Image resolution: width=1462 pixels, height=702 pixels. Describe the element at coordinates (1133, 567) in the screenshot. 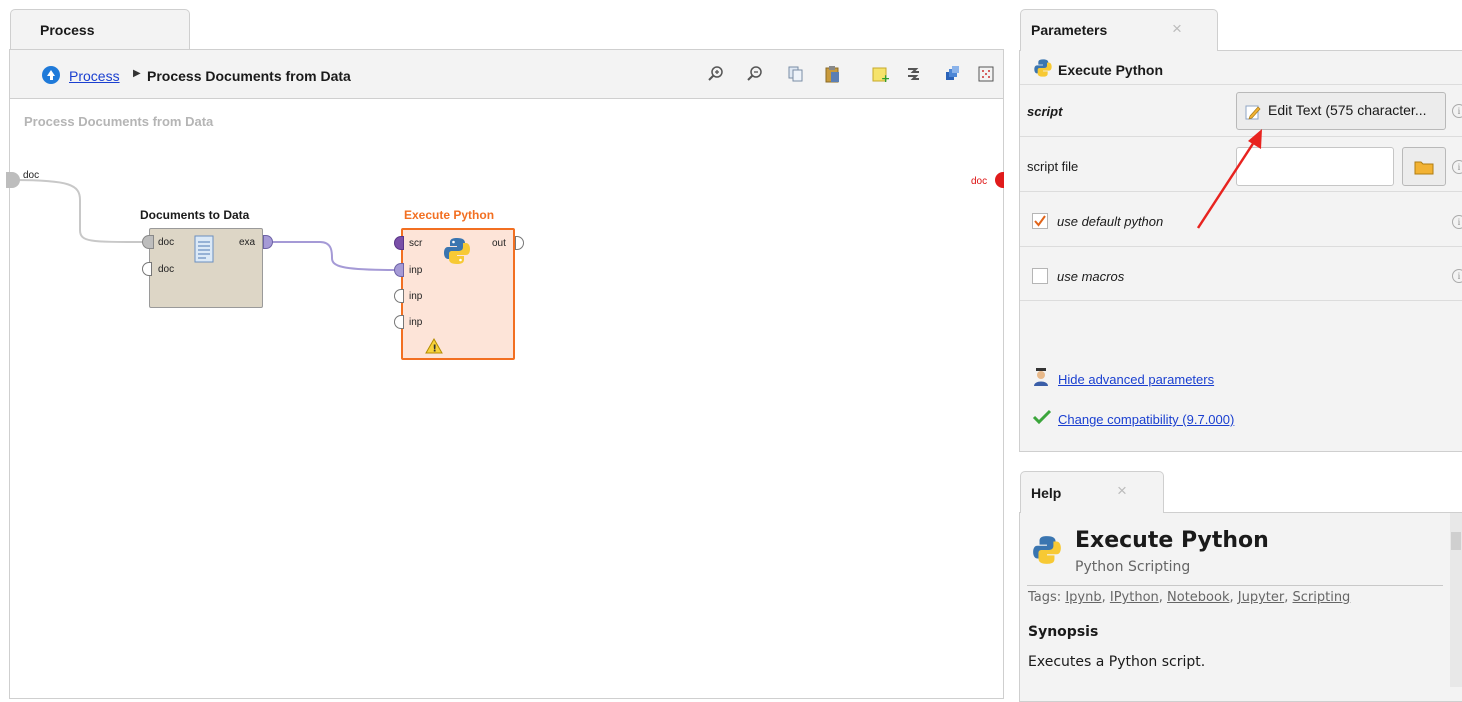

I see `help-subtitle: Python Scripting` at that location.